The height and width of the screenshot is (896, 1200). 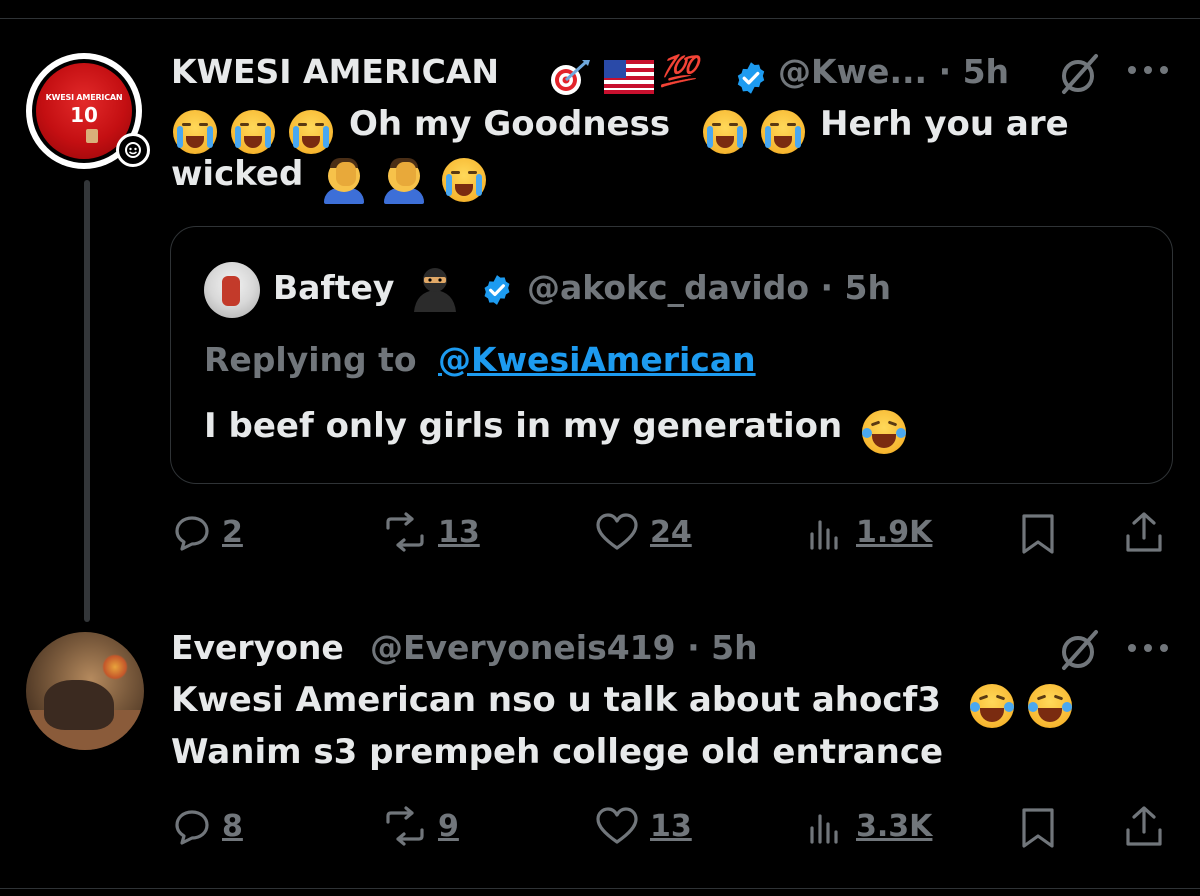 What do you see at coordinates (944, 124) in the screenshot?
I see `tweet-text-part: Herh you are` at bounding box center [944, 124].